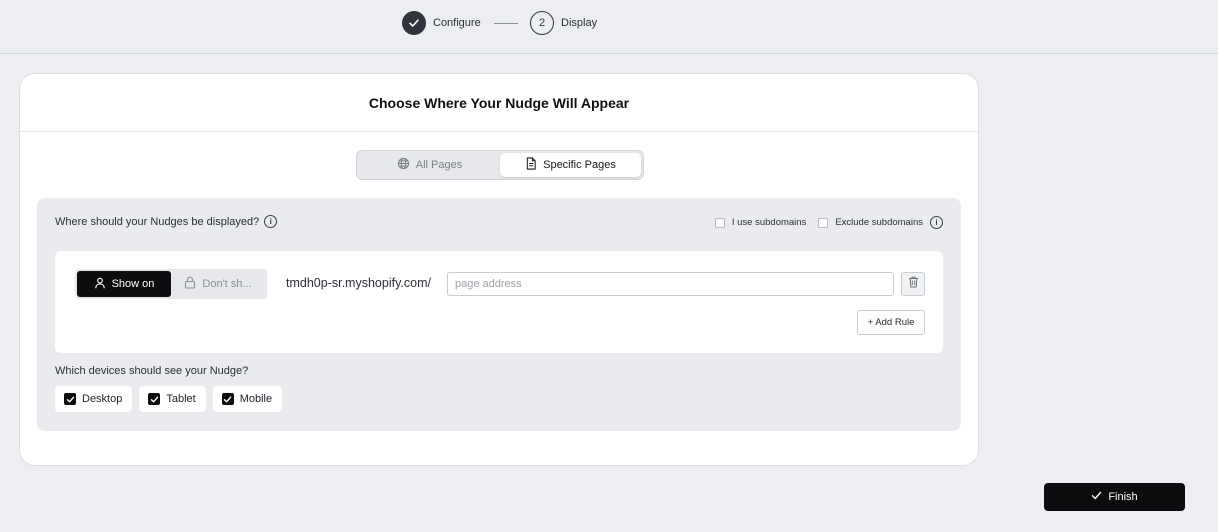 The width and height of the screenshot is (1218, 532). Describe the element at coordinates (531, 165) in the screenshot. I see `document-icon` at that location.